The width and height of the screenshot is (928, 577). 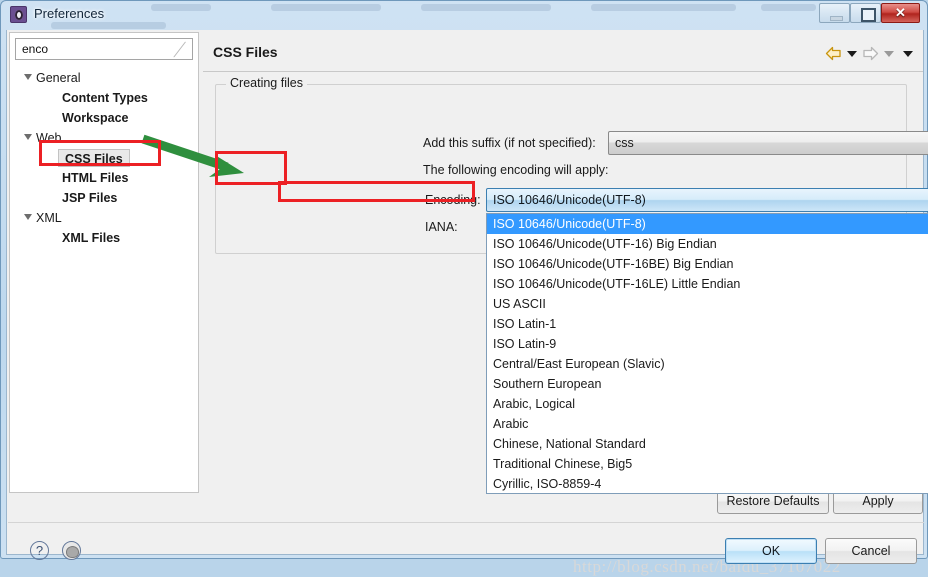 I want to click on close-button: ✕, so click(x=900, y=13).